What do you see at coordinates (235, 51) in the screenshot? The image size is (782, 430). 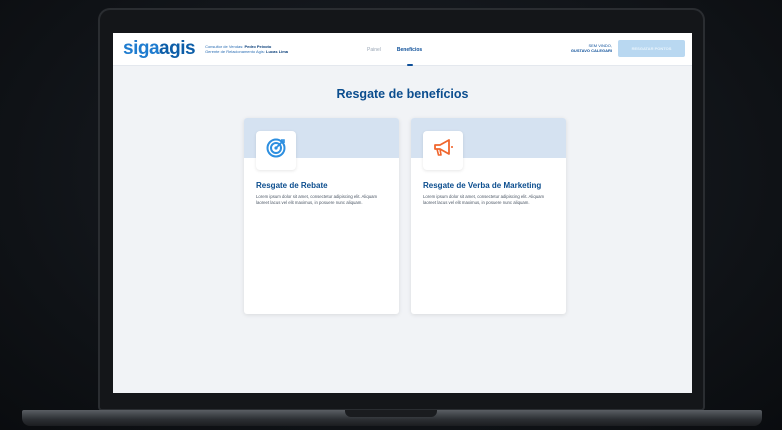 I see `manager-label: Gerente de Relacionamento Agis:` at bounding box center [235, 51].